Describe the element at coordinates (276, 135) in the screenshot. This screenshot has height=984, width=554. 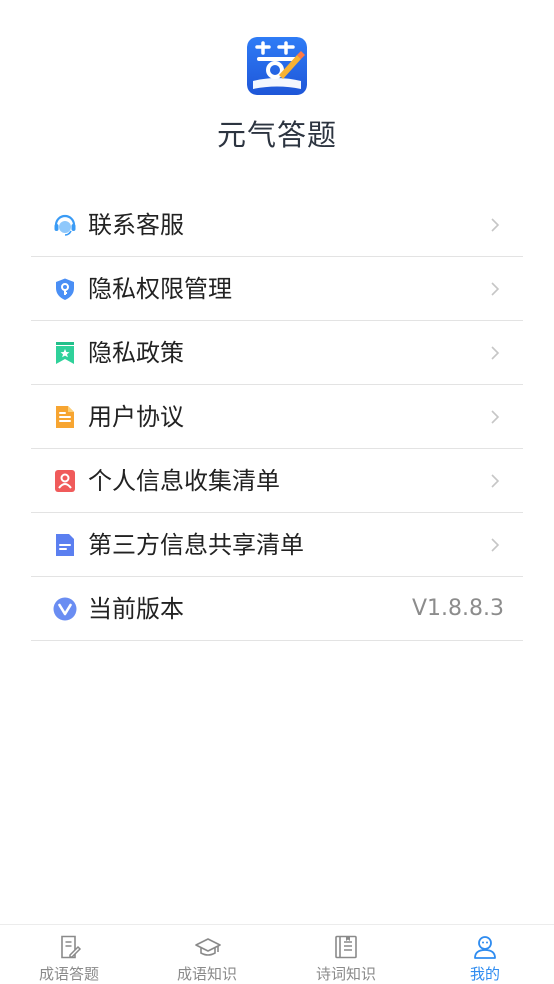
I see `app-name: 元气答题` at that location.